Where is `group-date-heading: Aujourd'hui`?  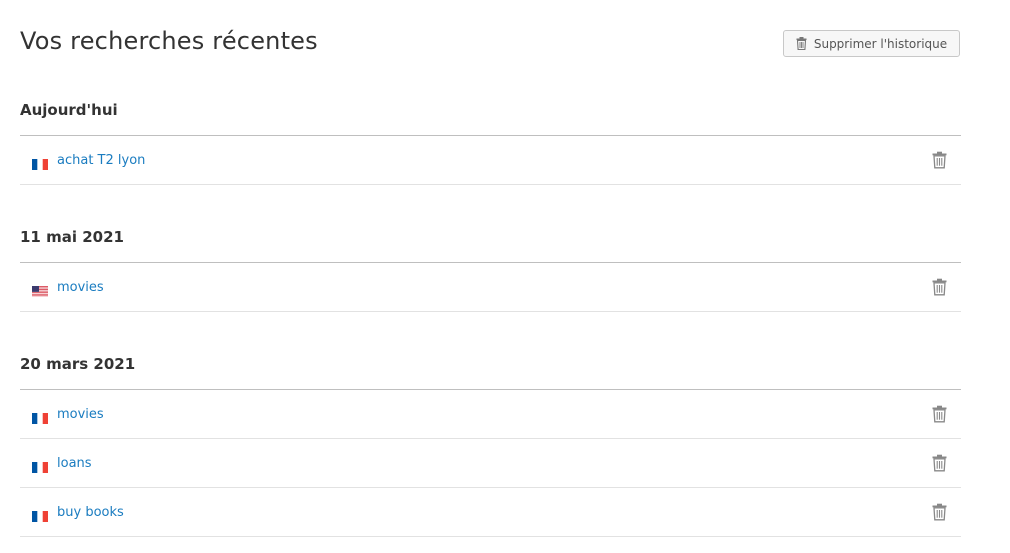
group-date-heading: Aujourd'hui is located at coordinates (69, 110).